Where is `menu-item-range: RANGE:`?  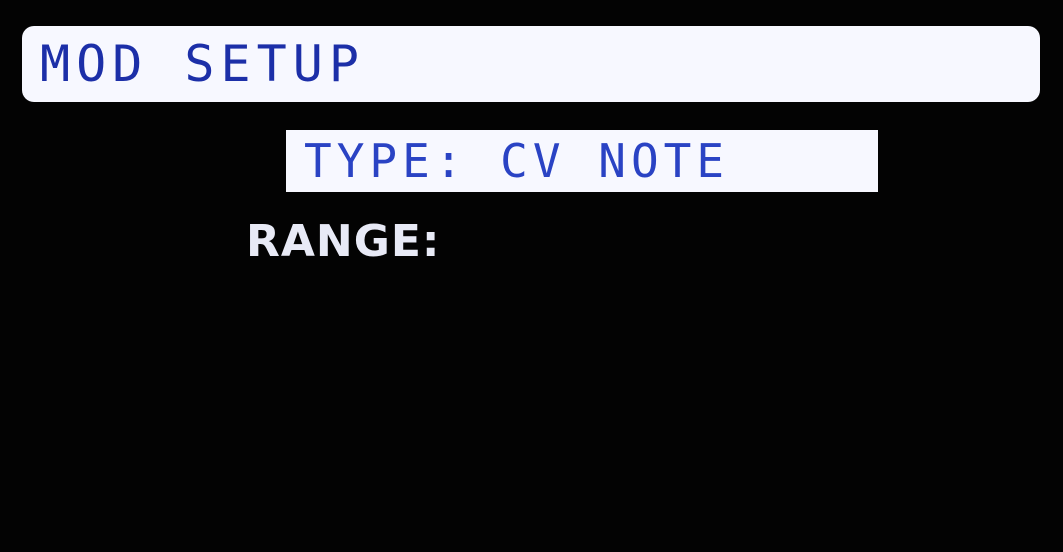 menu-item-range: RANGE: is located at coordinates (343, 242).